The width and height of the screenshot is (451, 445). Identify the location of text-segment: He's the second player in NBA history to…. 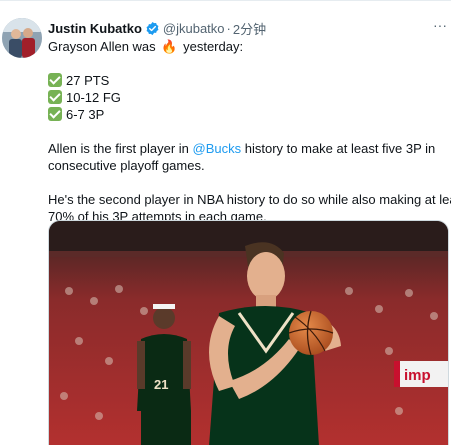
(249, 199).